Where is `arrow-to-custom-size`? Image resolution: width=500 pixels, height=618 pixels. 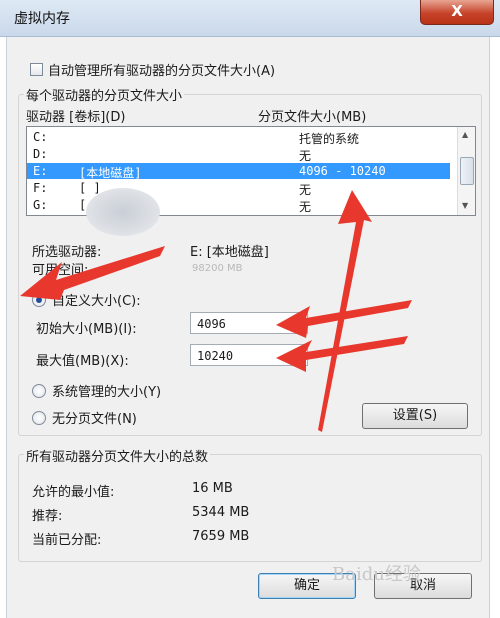
arrow-to-custom-size is located at coordinates (92, 273).